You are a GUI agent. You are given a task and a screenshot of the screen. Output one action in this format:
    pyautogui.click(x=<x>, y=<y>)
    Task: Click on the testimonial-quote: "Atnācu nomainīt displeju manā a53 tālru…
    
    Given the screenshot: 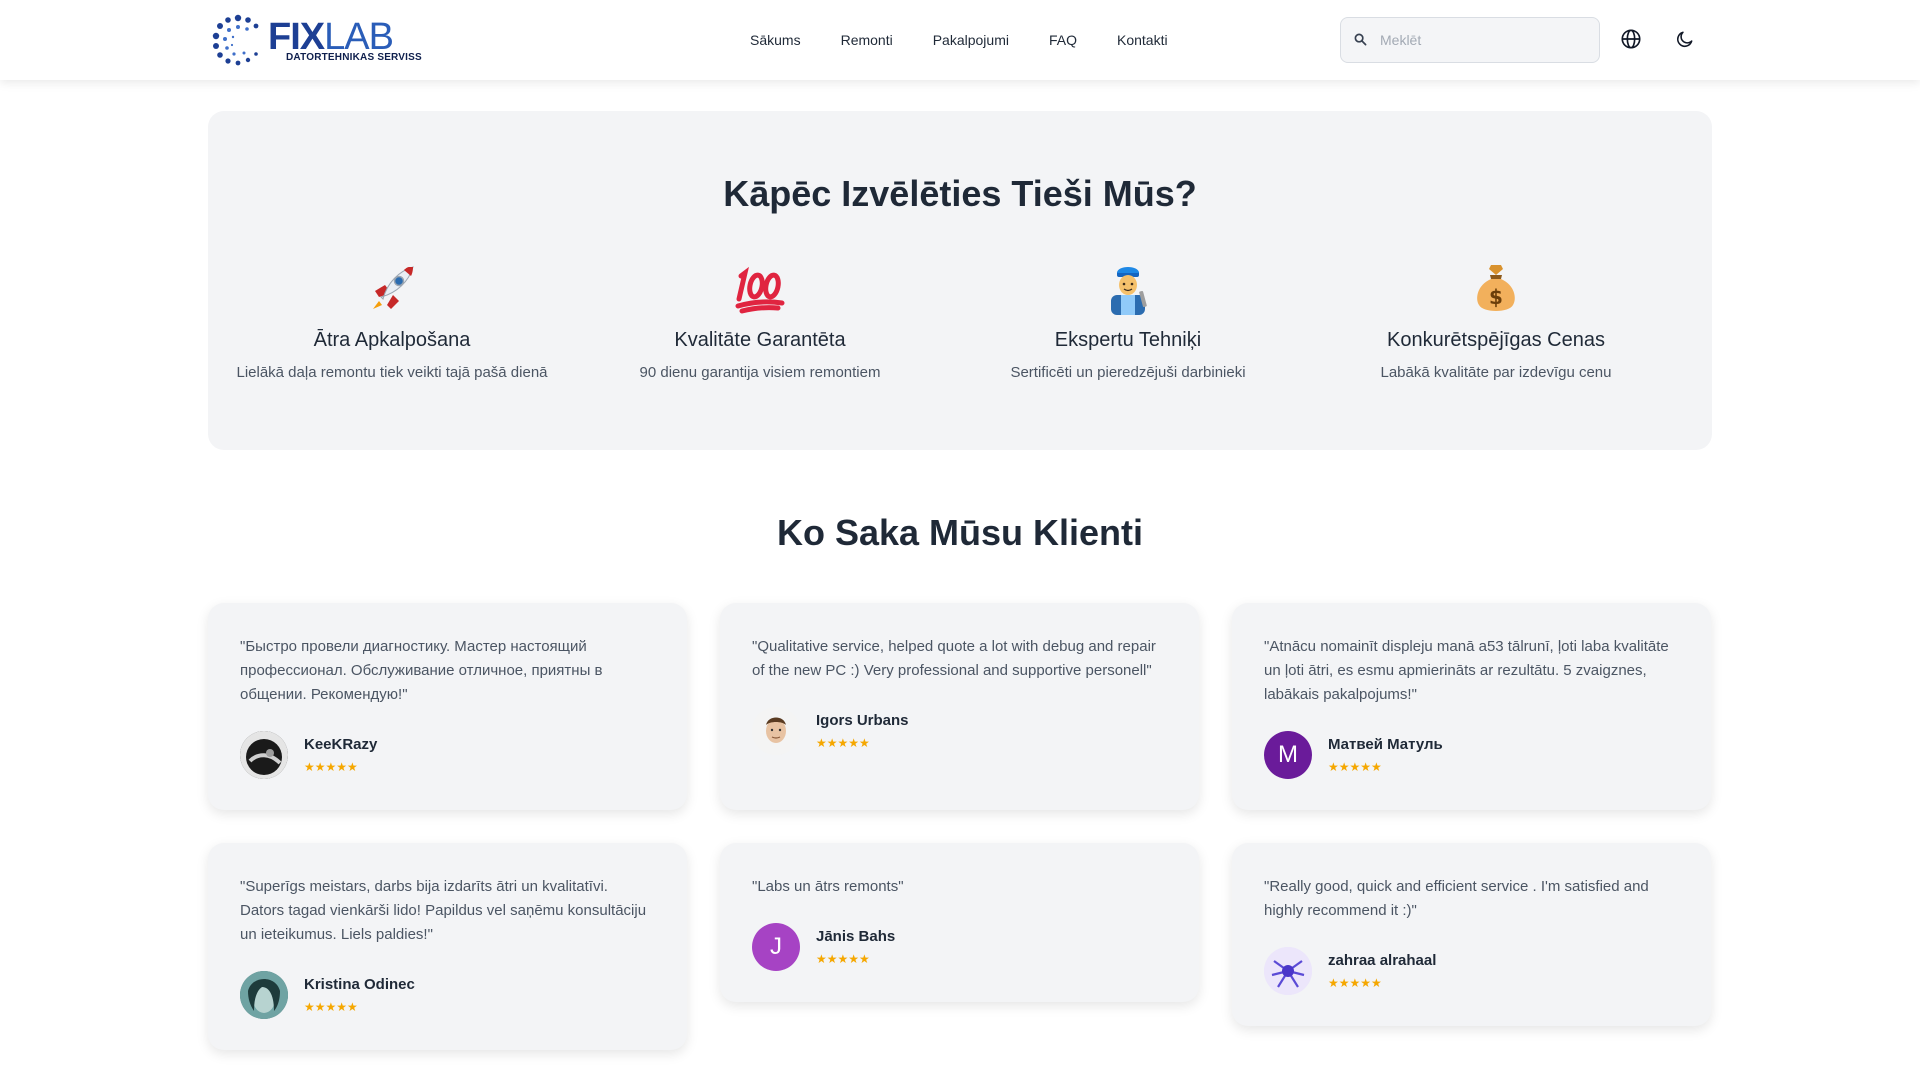 What is the action you would take?
    pyautogui.click(x=1466, y=670)
    